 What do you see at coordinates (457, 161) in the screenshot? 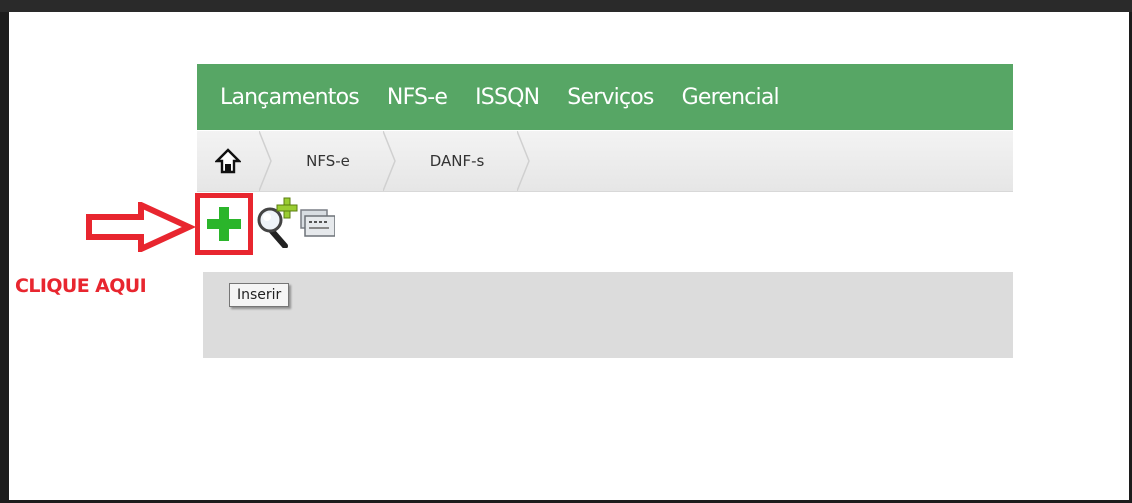
I see `breadcrumb-item-danfs: DANF-s` at bounding box center [457, 161].